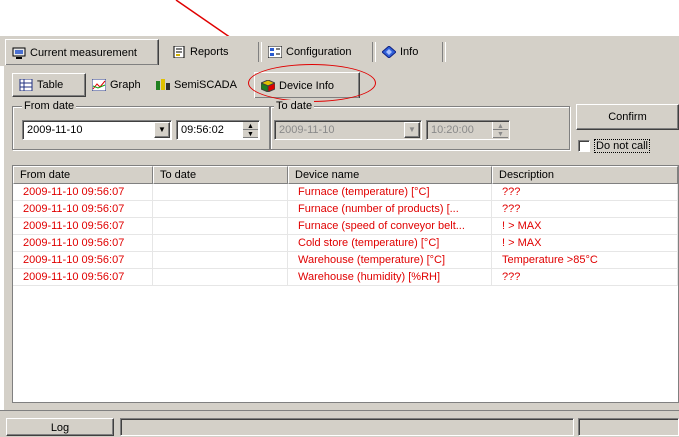 This screenshot has width=679, height=437. I want to click on do-not-call-checkbox: Do not call, so click(614, 146).